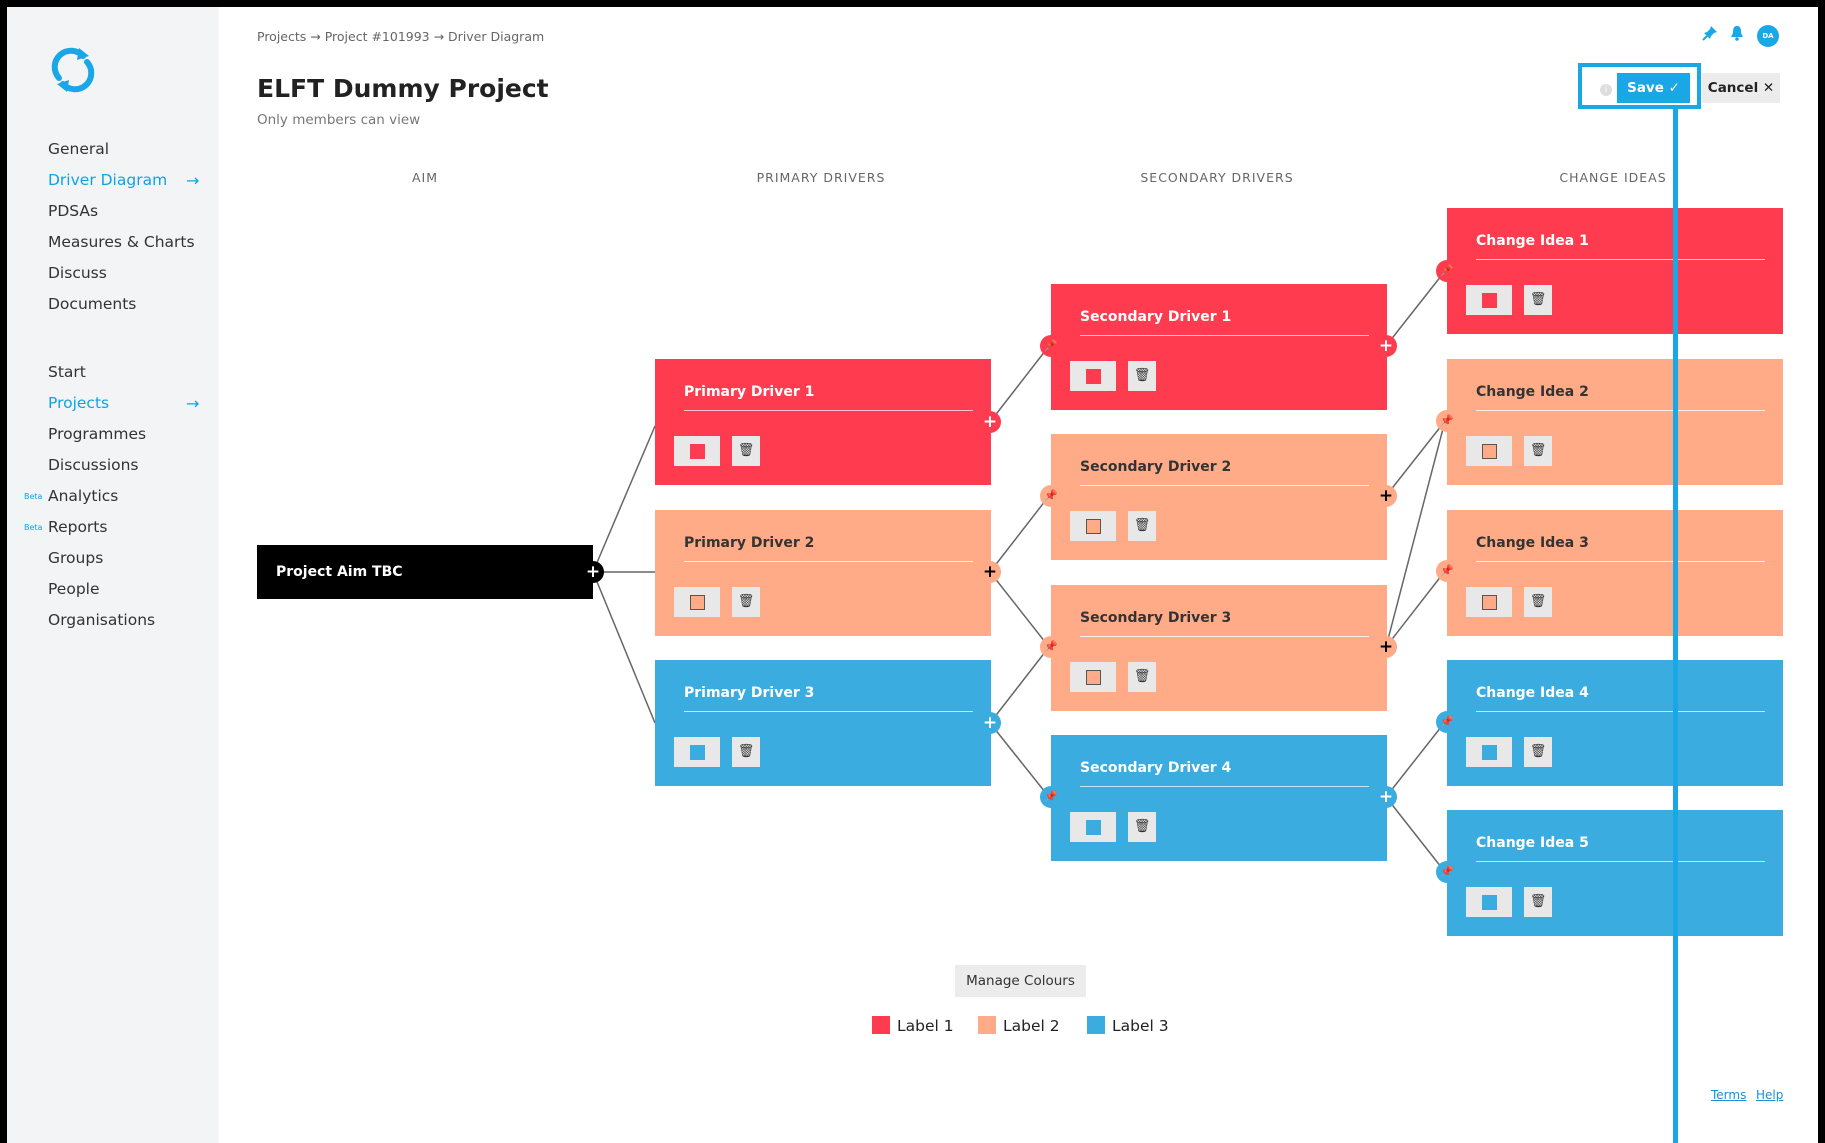  I want to click on card-title: Secondary Driver 3, so click(1224, 623).